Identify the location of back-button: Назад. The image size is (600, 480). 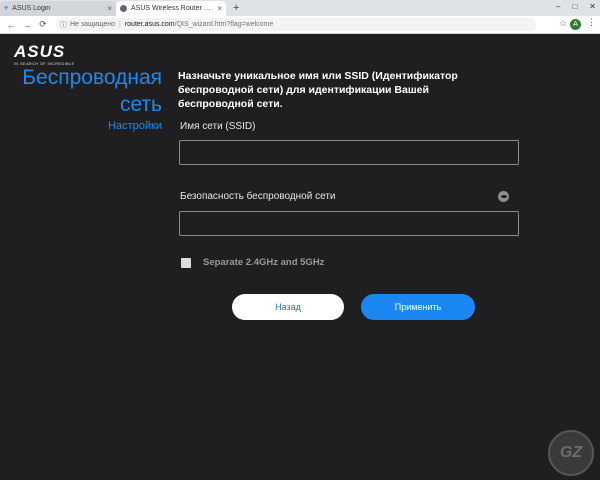
(288, 307).